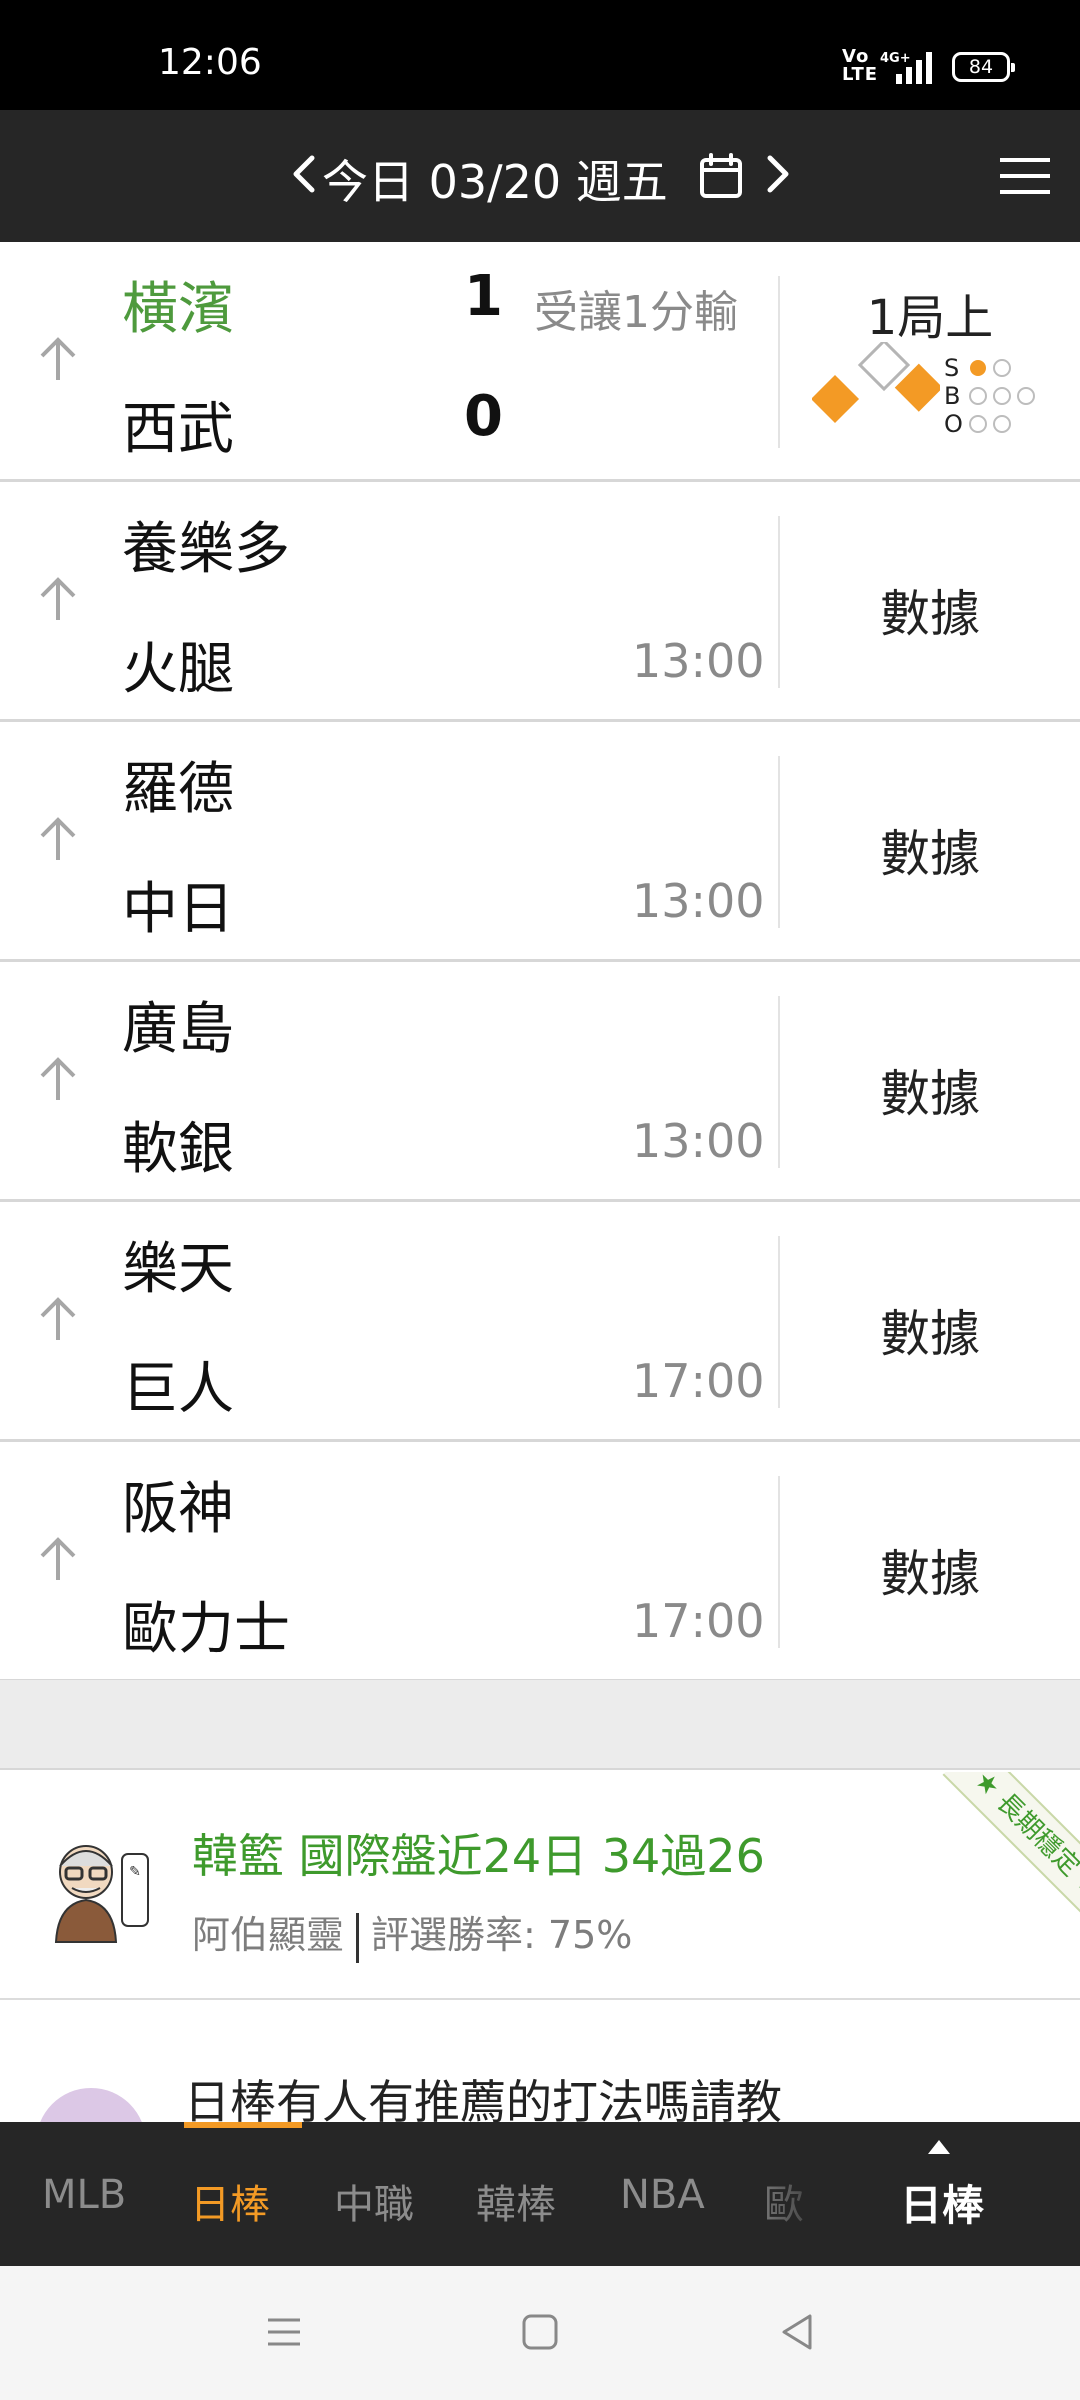  Describe the element at coordinates (178, 429) in the screenshot. I see `home-team: 西武` at that location.